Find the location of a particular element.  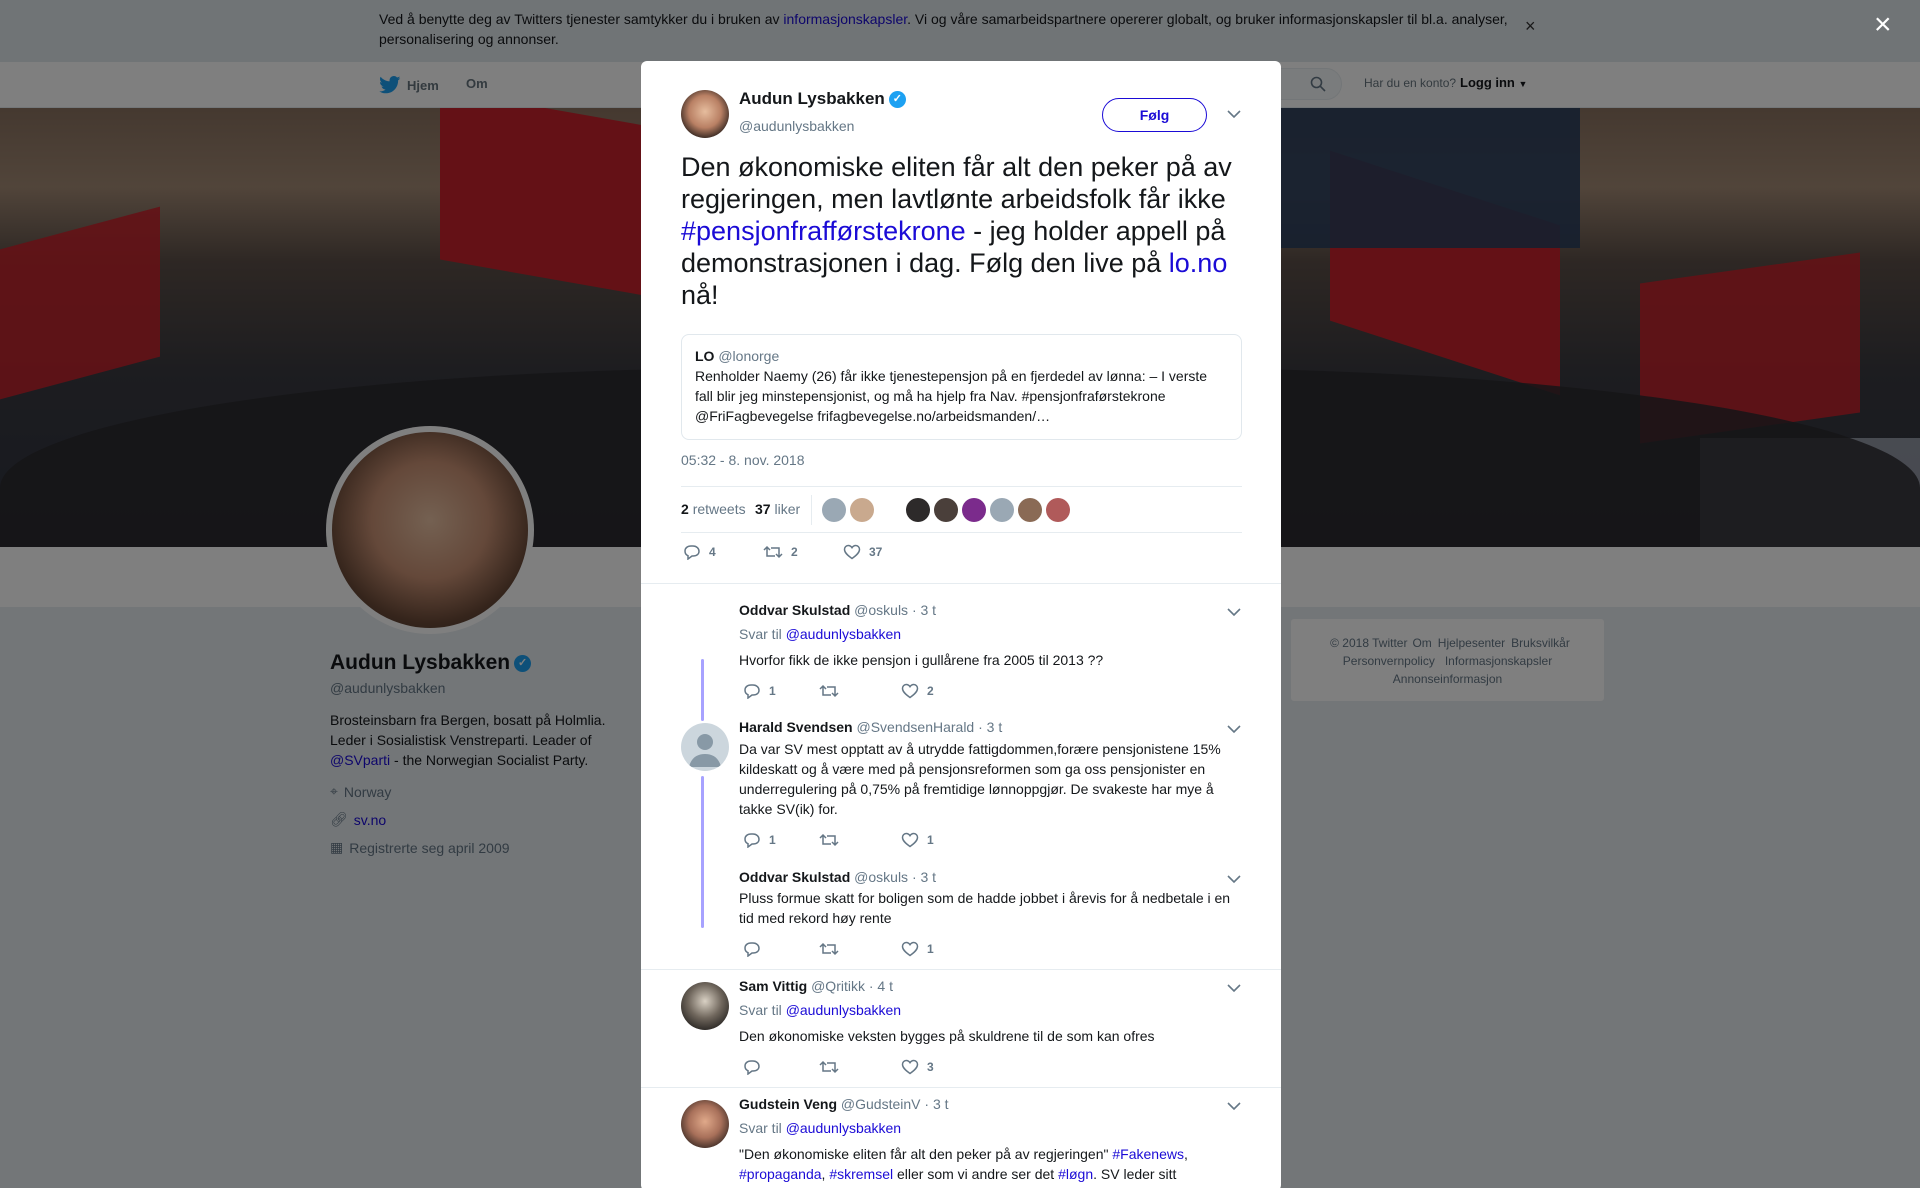

reply-header: Sam Vittig @Qritikk · 4 t is located at coordinates (816, 986).